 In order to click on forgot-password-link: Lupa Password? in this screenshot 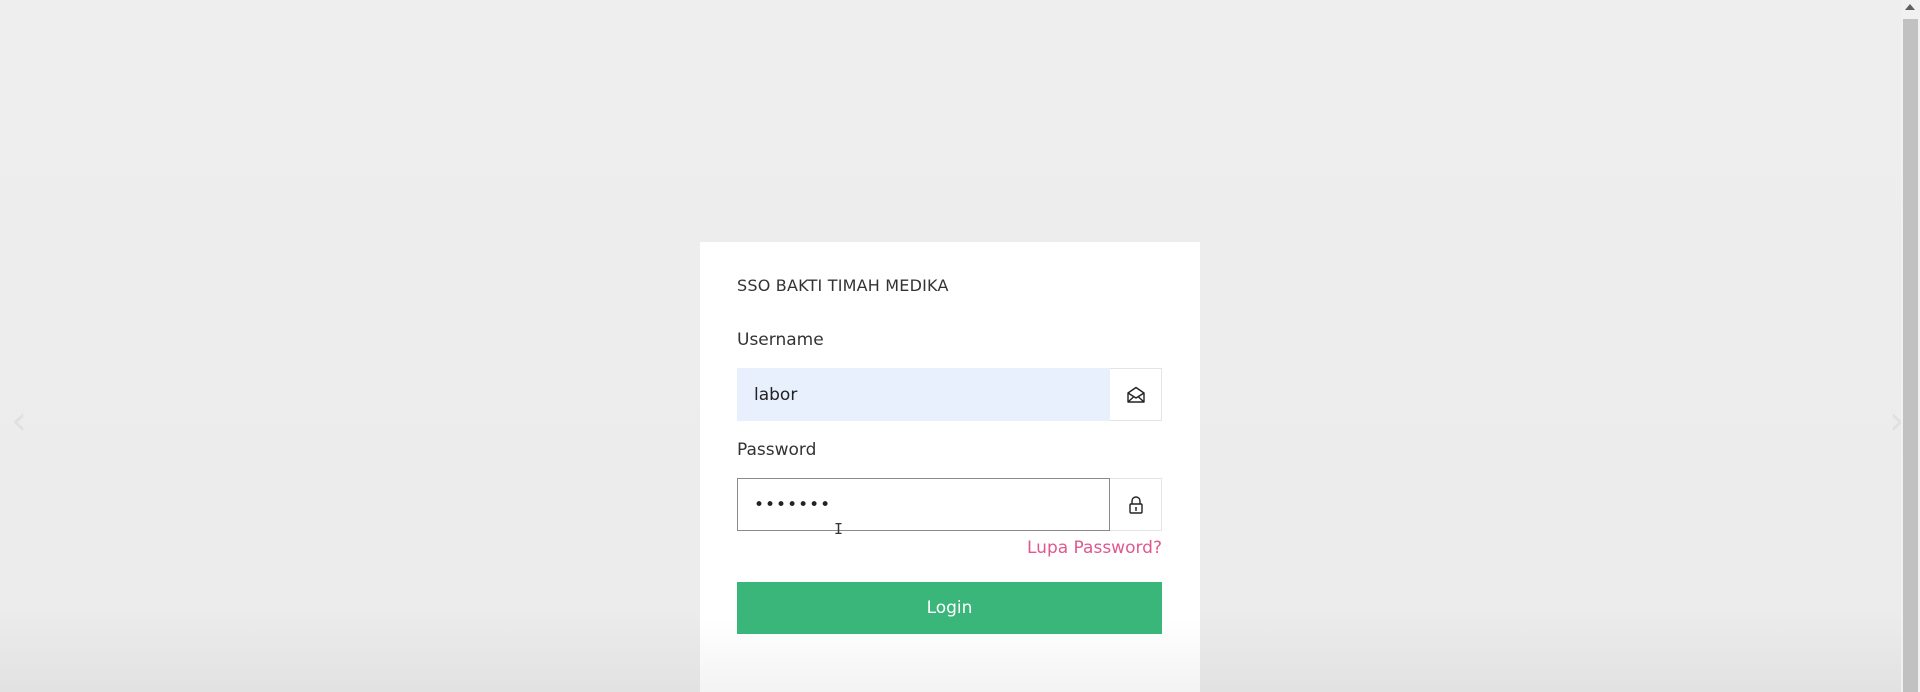, I will do `click(1094, 548)`.